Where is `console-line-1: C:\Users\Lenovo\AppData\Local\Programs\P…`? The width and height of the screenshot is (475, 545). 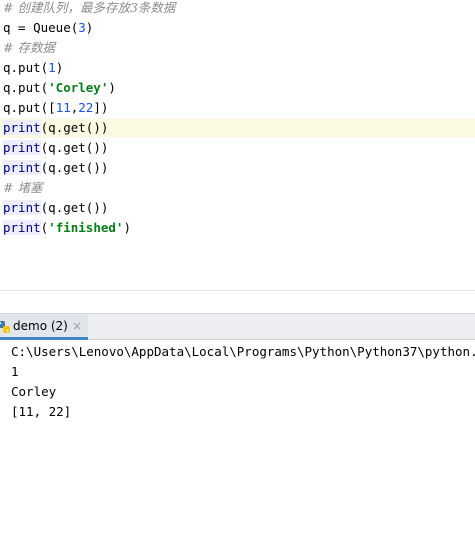
console-line-1: C:\Users\Lenovo\AppData\Local\Programs\P… is located at coordinates (243, 351).